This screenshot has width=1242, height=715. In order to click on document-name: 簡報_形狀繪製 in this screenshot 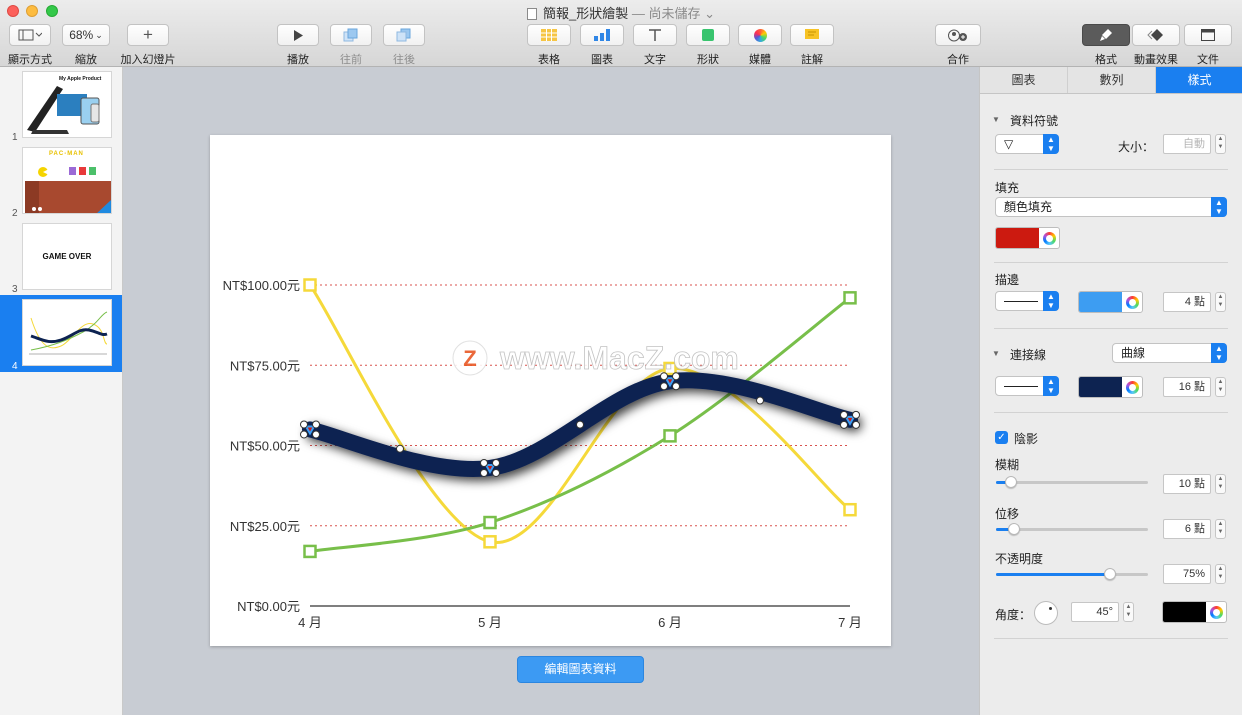, I will do `click(585, 13)`.